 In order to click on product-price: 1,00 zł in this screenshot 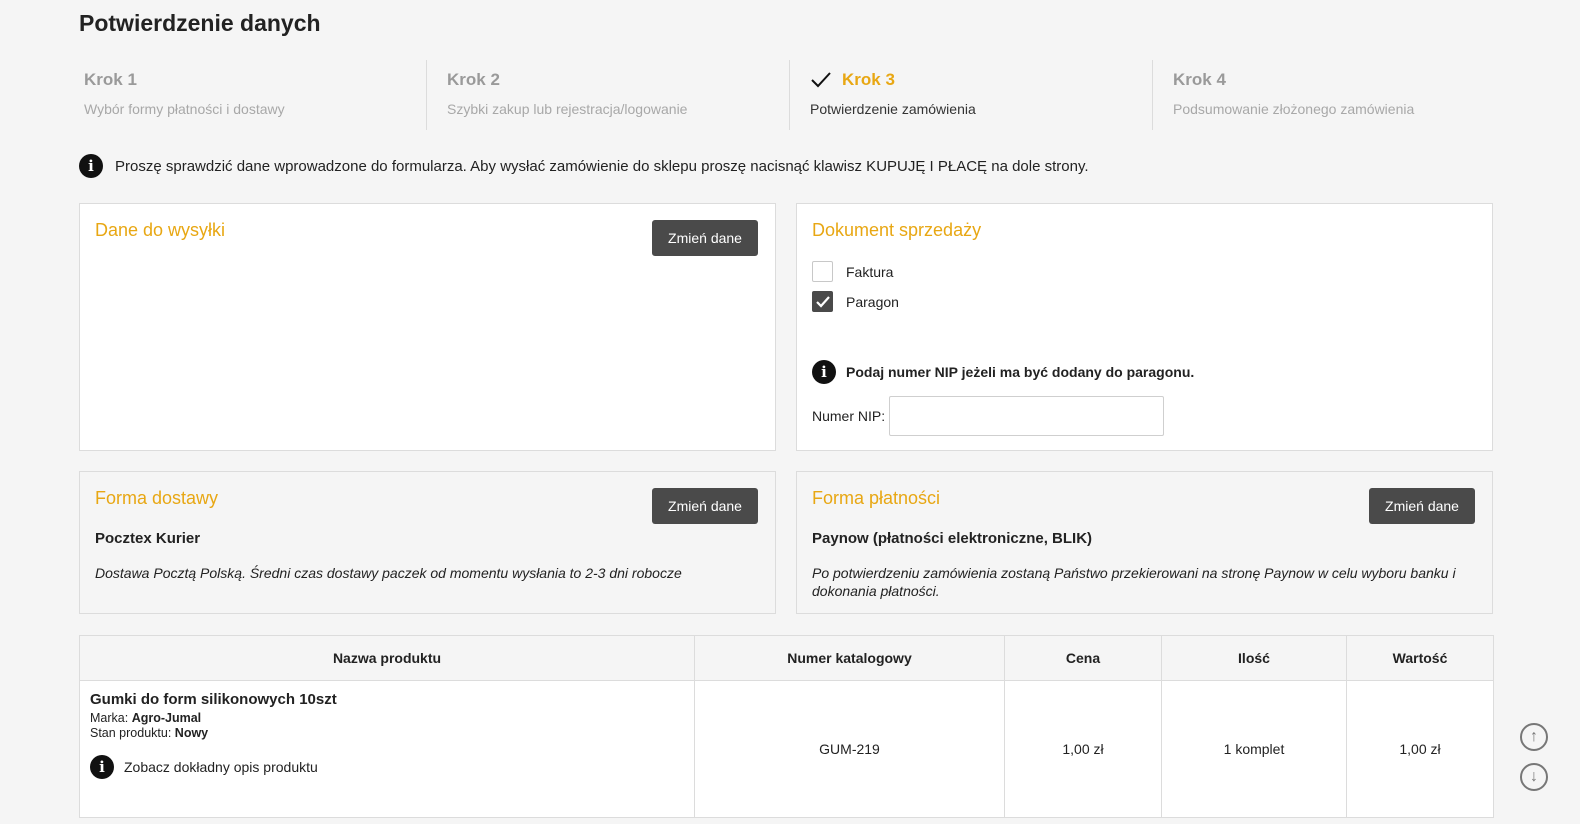, I will do `click(1083, 749)`.